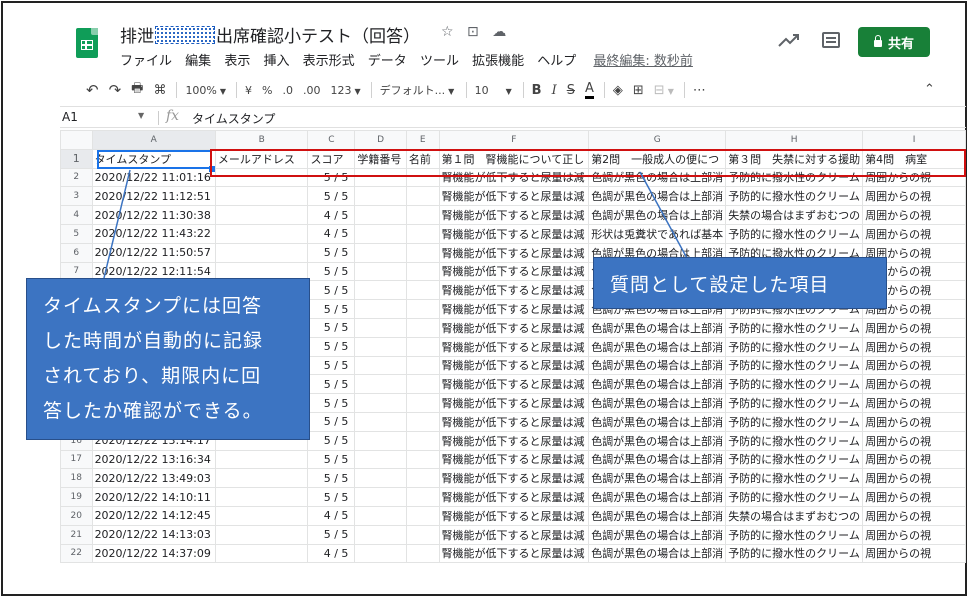 The width and height of the screenshot is (968, 597). What do you see at coordinates (422, 140) in the screenshot?
I see `column-header-e: E` at bounding box center [422, 140].